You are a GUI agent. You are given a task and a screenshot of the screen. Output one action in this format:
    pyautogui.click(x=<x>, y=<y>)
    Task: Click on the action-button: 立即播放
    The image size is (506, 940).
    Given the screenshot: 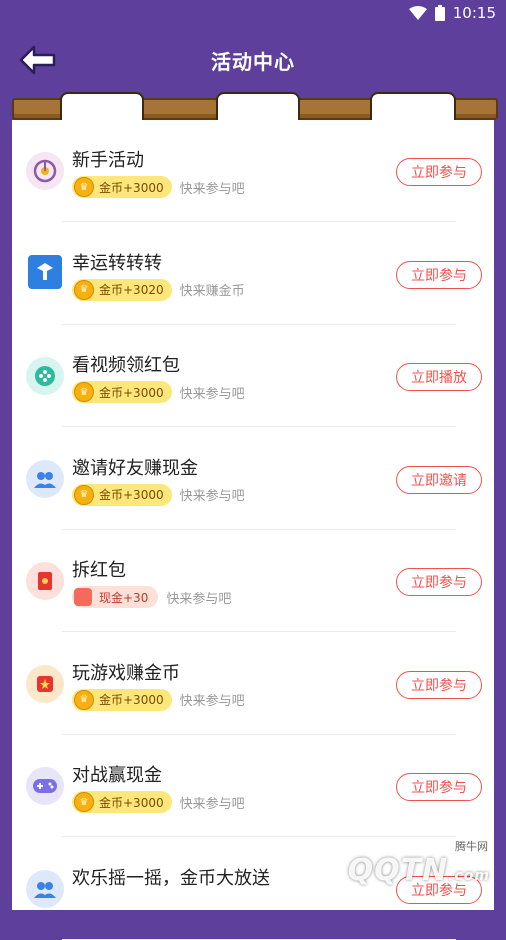 What is the action you would take?
    pyautogui.click(x=439, y=377)
    